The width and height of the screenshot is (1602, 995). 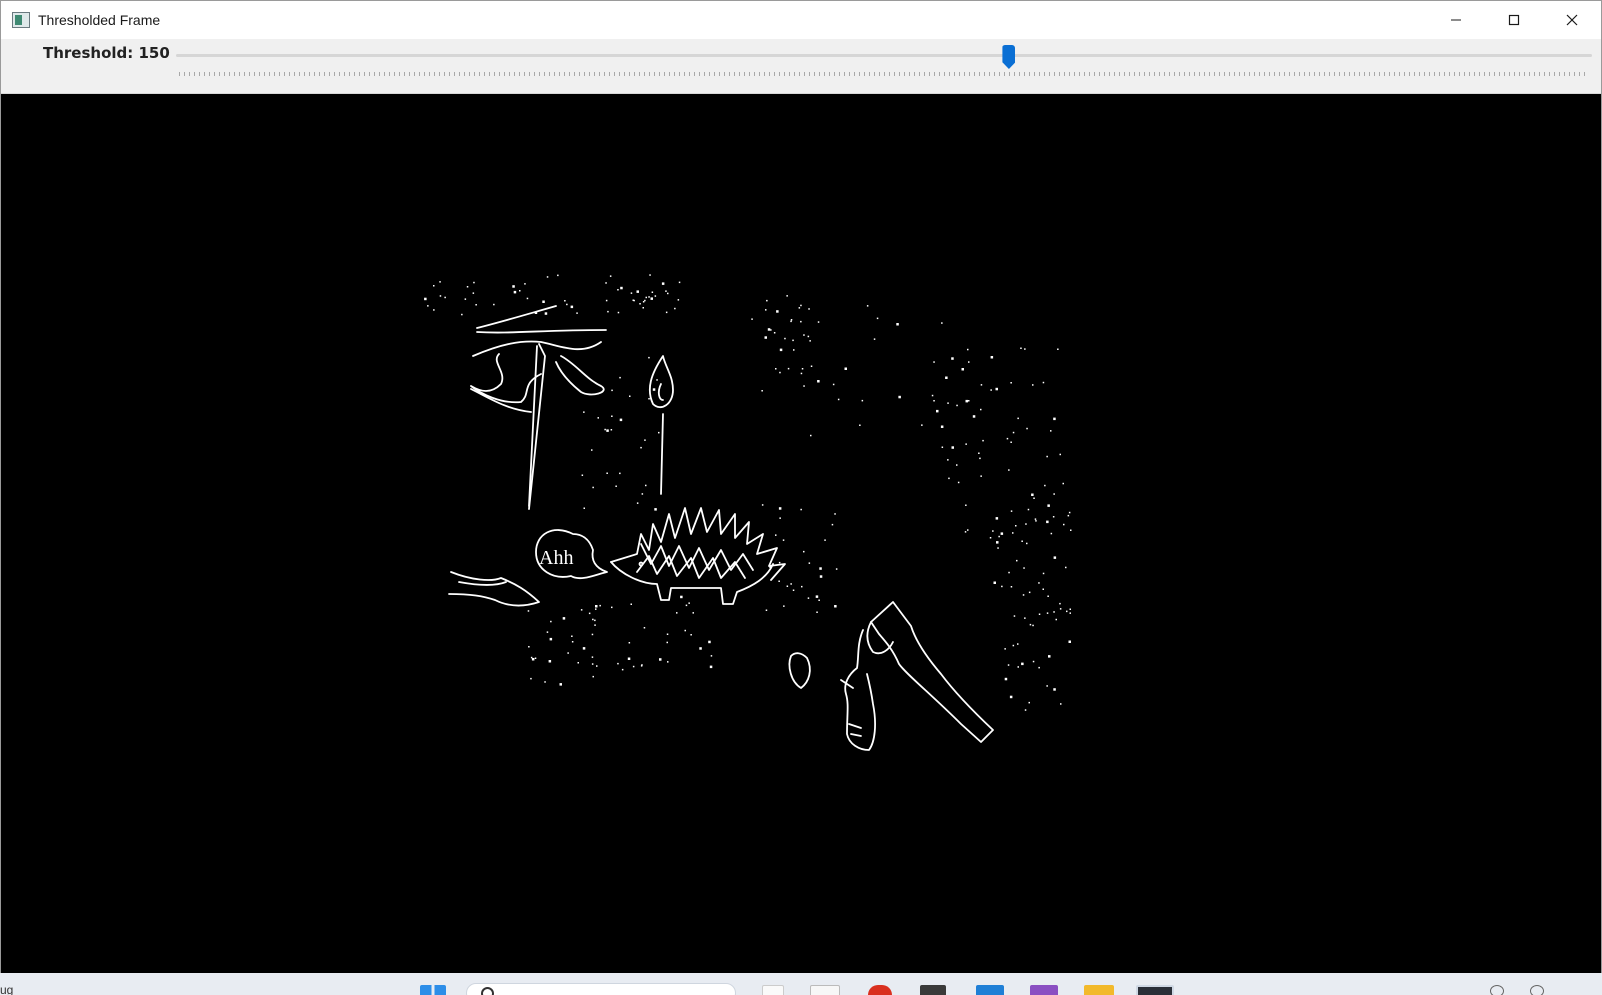 I want to click on close-button, so click(x=1572, y=20).